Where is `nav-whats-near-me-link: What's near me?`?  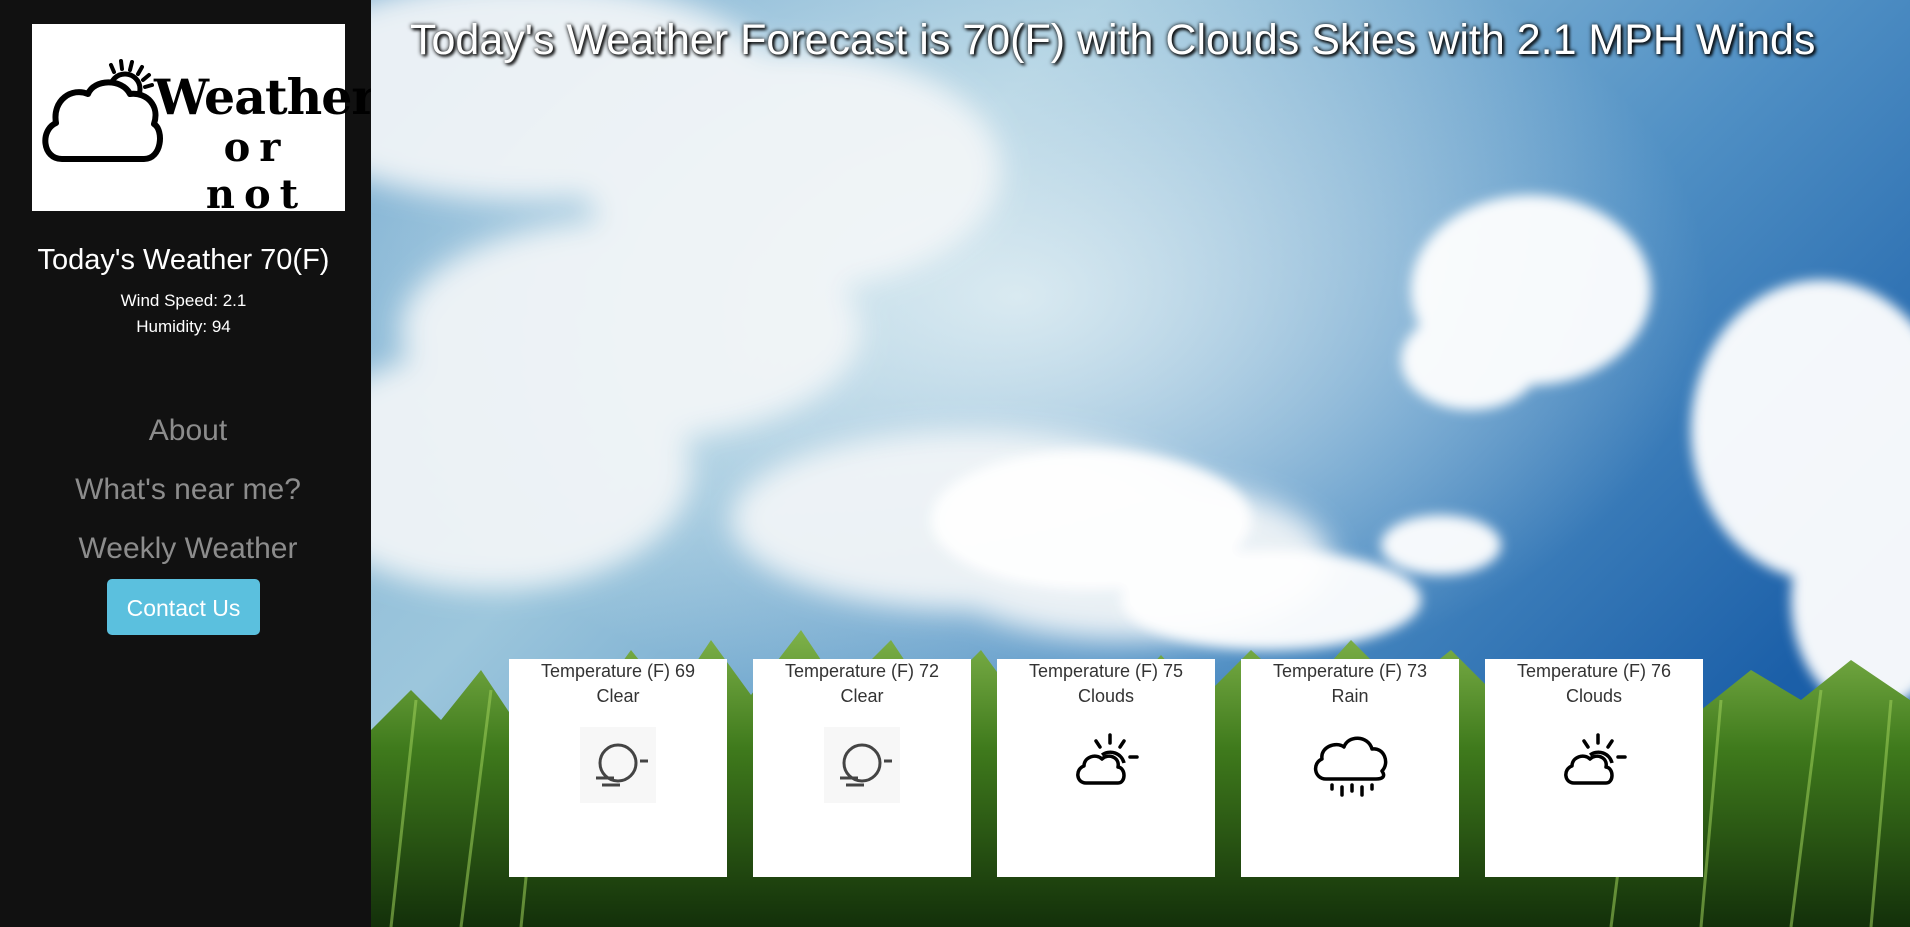
nav-whats-near-me-link: What's near me? is located at coordinates (188, 490).